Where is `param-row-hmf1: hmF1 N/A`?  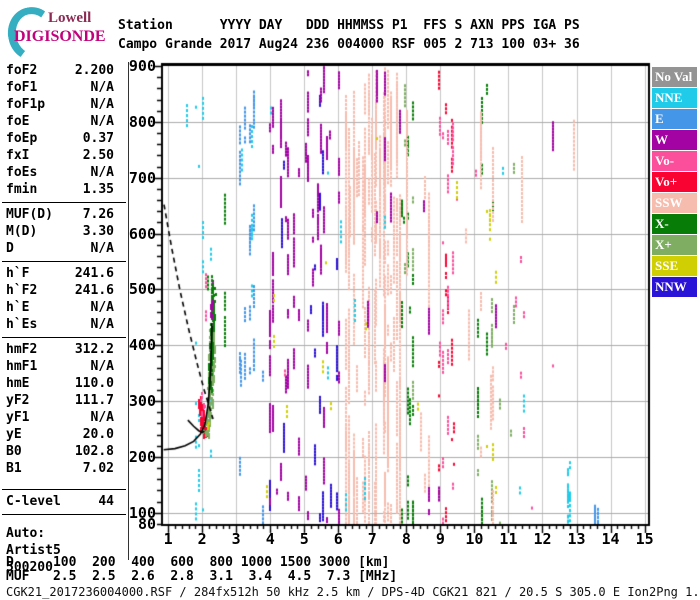 param-row-hmf1: hmF1 N/A is located at coordinates (60, 366).